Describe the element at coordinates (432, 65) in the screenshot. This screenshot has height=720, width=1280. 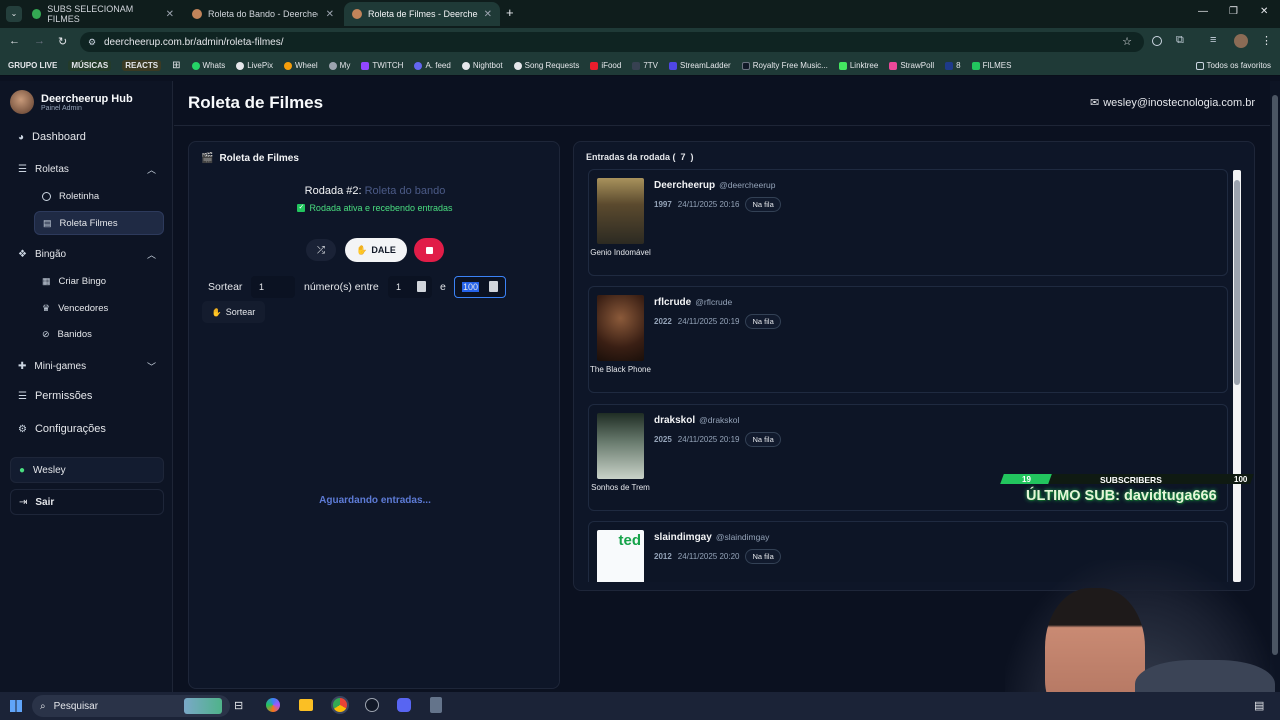
I see `bookmark-a-feed: A. feed` at that location.